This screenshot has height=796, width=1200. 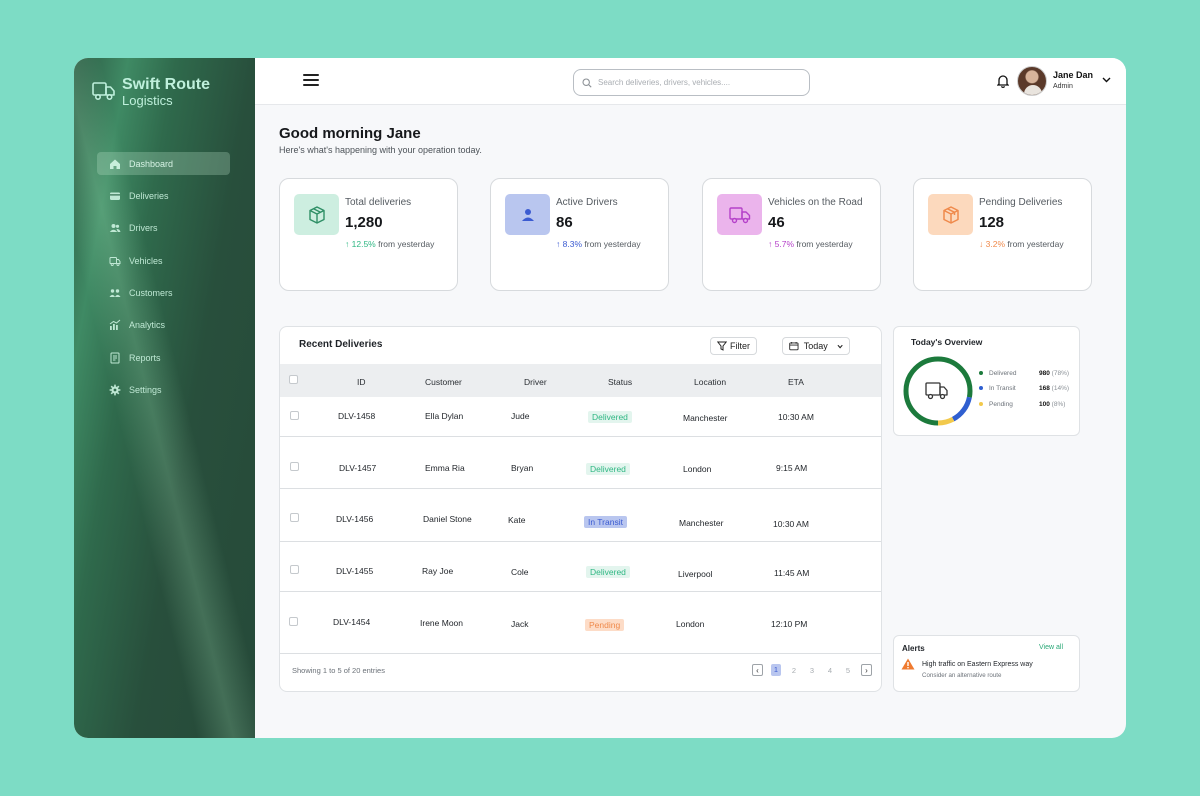 I want to click on legend-percent: (14%), so click(x=1060, y=388).